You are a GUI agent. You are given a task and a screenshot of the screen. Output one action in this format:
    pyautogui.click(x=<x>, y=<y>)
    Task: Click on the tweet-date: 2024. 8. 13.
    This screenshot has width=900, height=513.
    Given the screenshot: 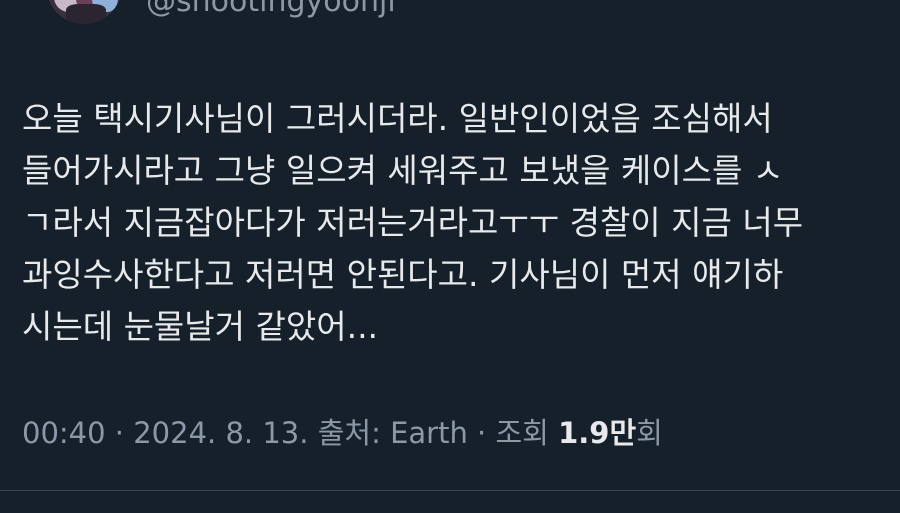 What is the action you would take?
    pyautogui.click(x=220, y=433)
    